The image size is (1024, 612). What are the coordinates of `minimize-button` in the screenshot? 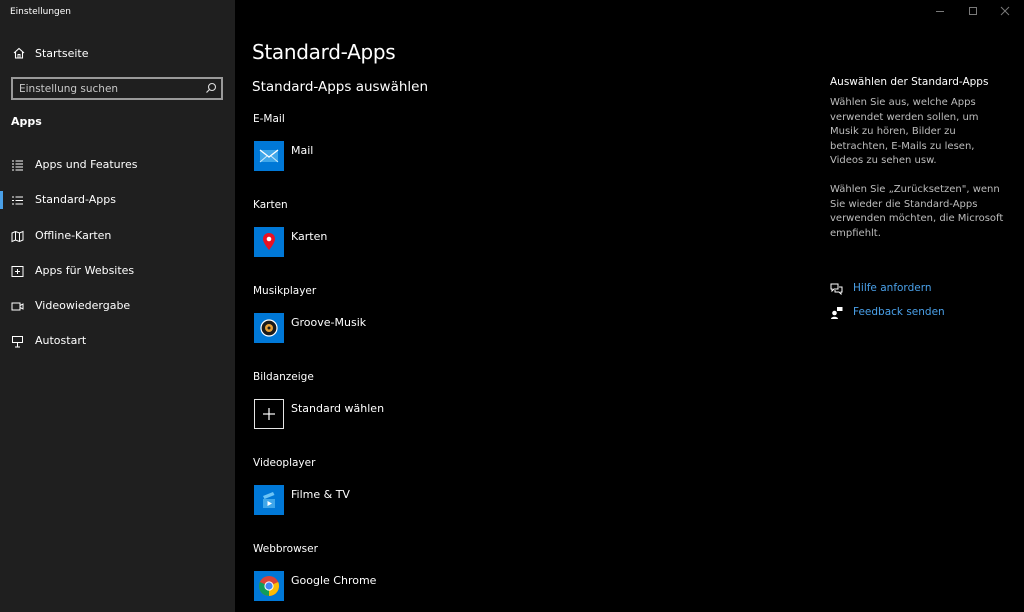 It's located at (940, 11).